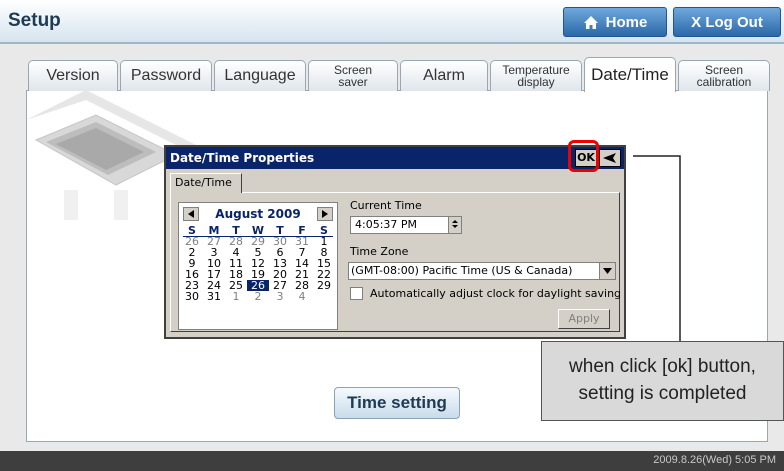 The height and width of the screenshot is (471, 784). Describe the element at coordinates (662, 393) in the screenshot. I see `callout-line2: setting is completed` at that location.